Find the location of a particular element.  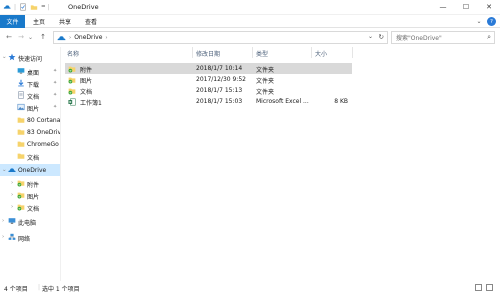

ribbon-collapse-button: ⌄ is located at coordinates (479, 21).